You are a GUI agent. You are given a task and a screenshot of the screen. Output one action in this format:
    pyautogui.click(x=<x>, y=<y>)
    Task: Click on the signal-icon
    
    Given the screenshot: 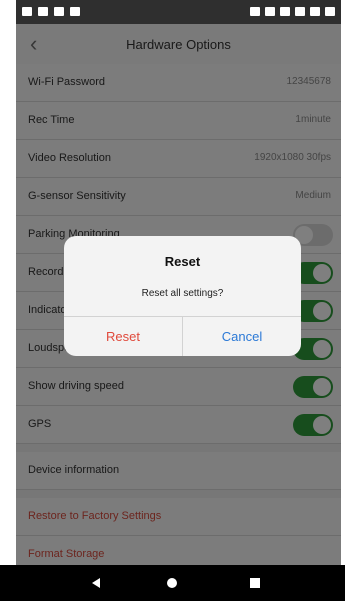 What is the action you would take?
    pyautogui.click(x=315, y=11)
    